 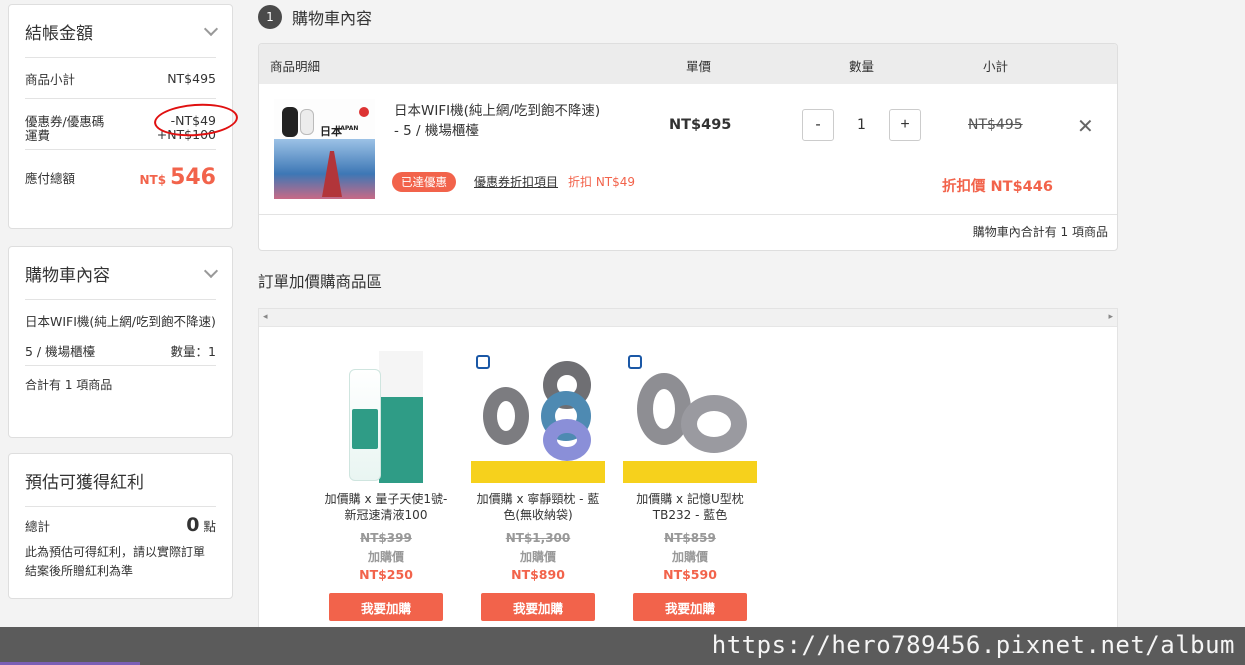 I want to click on scroll-right-icon: ▸, so click(x=1110, y=317).